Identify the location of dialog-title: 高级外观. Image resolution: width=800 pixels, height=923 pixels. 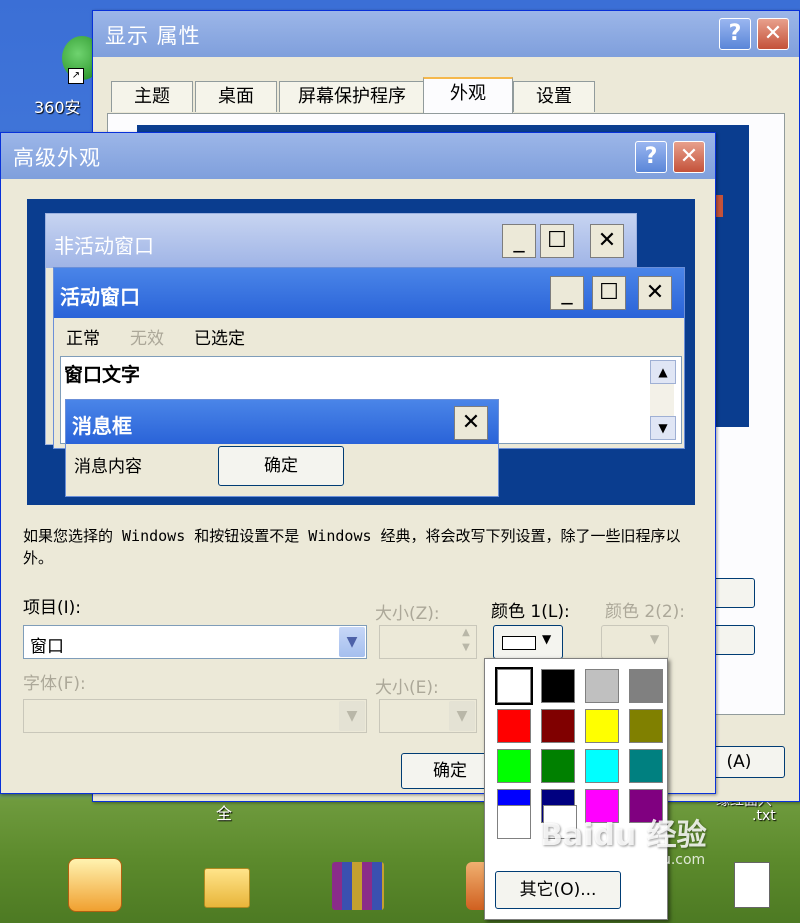
(57, 158).